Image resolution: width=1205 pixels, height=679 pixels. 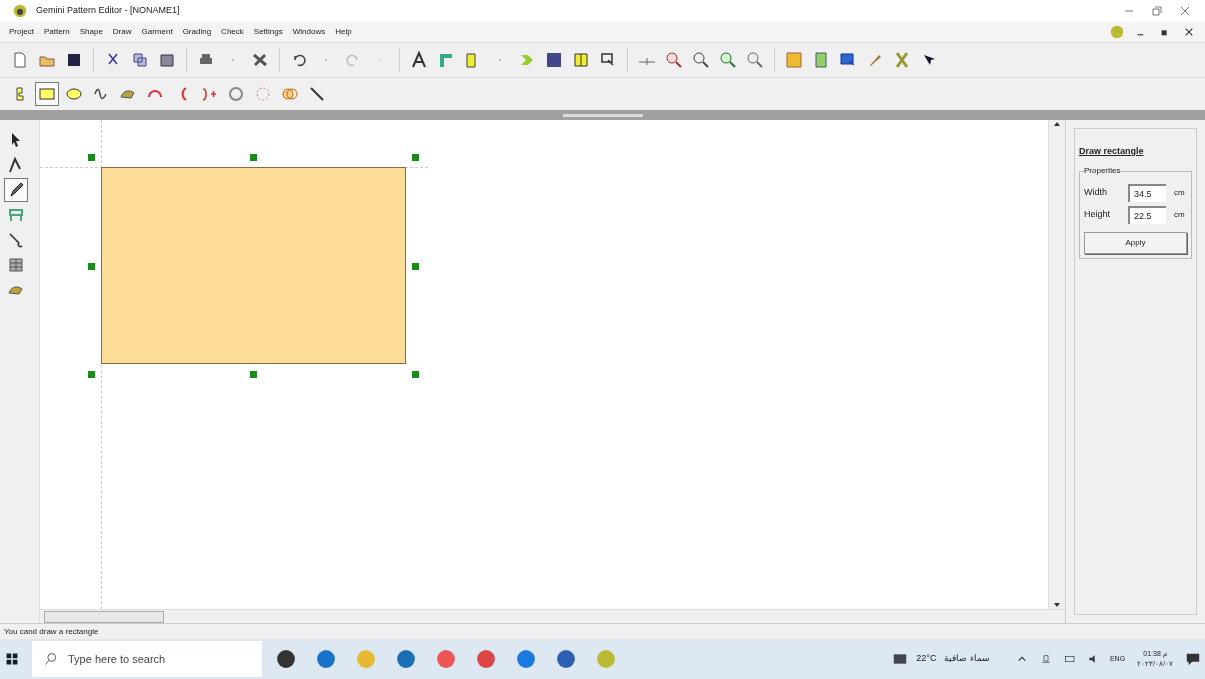 What do you see at coordinates (51, 631) in the screenshot?
I see `status-text: You cand draw a rectangle` at bounding box center [51, 631].